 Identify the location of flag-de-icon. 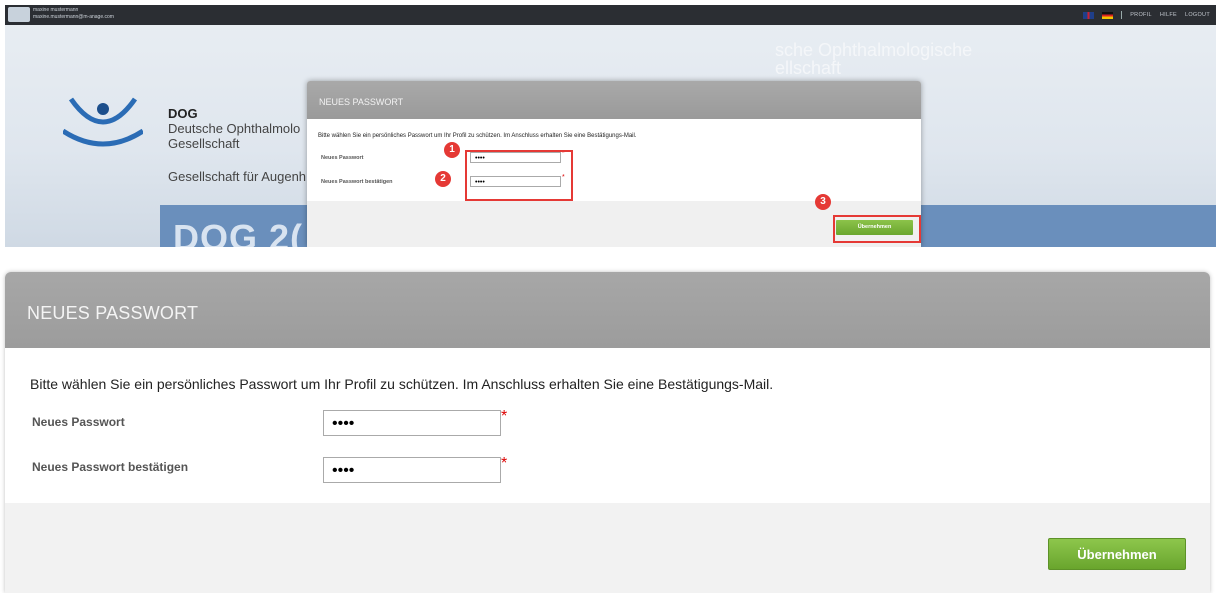
(1108, 15).